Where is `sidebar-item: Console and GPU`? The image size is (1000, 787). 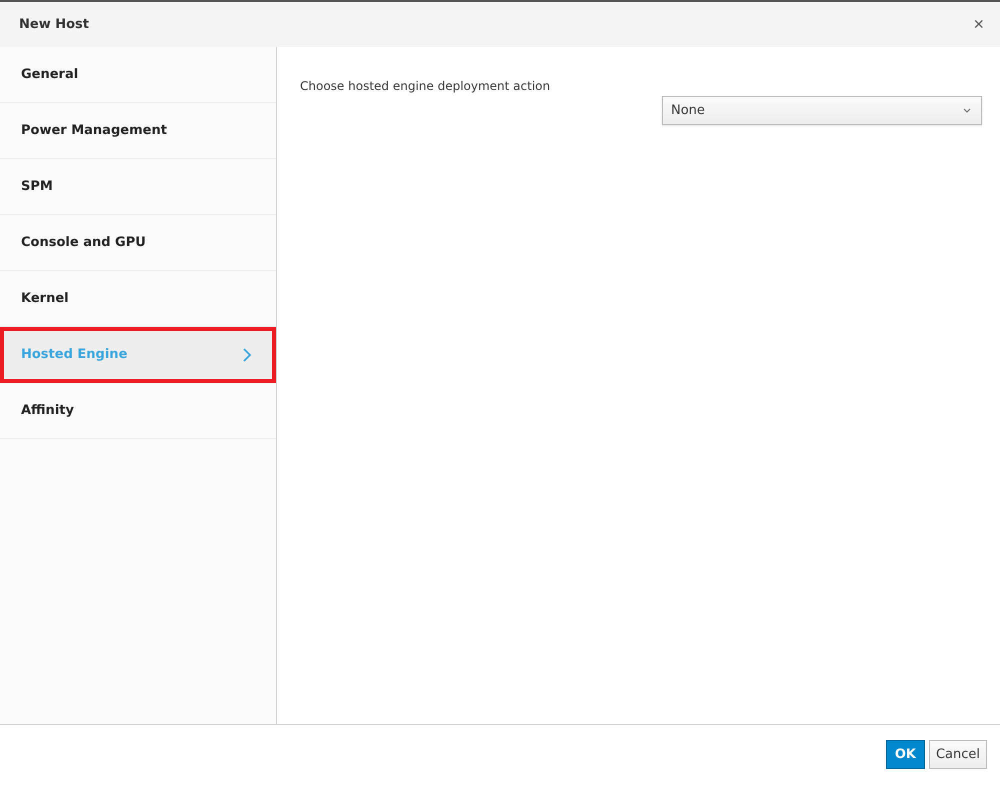 sidebar-item: Console and GPU is located at coordinates (138, 243).